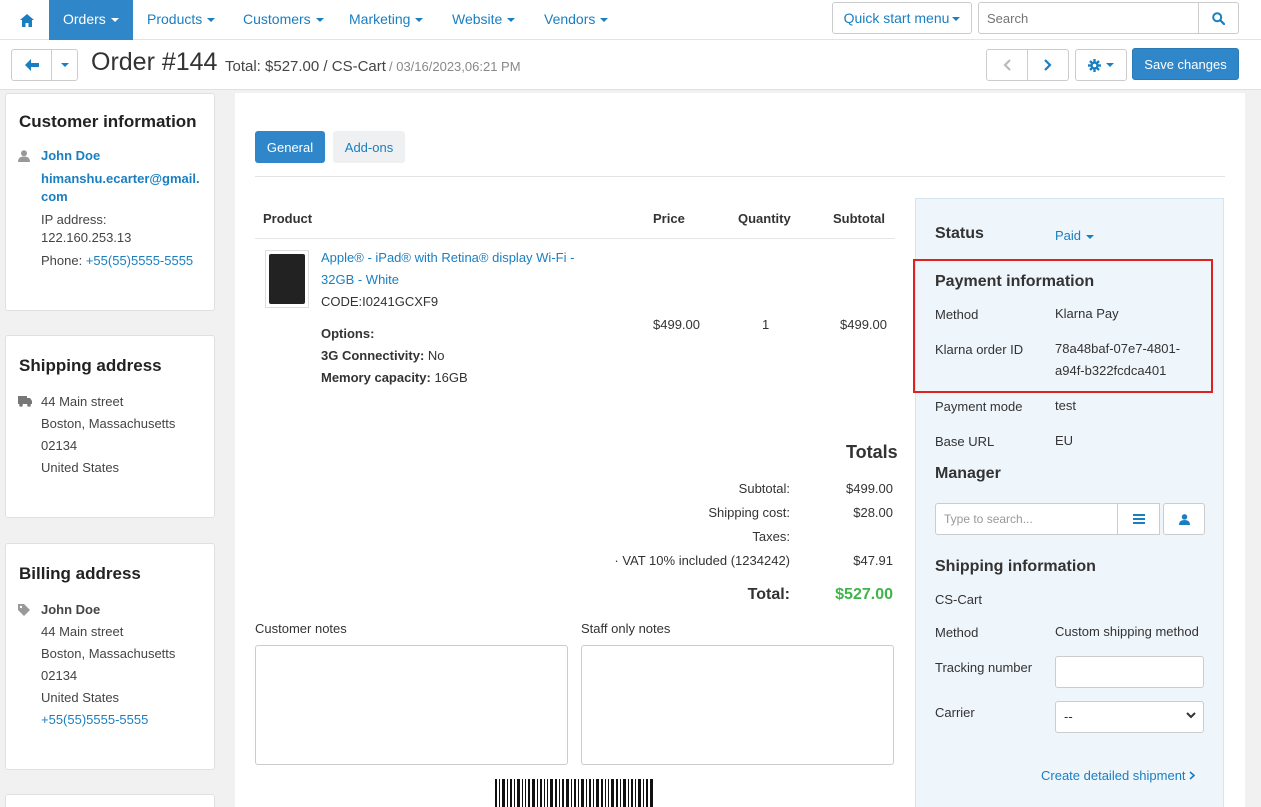  Describe the element at coordinates (768, 594) in the screenshot. I see `total-label: Total:` at that location.